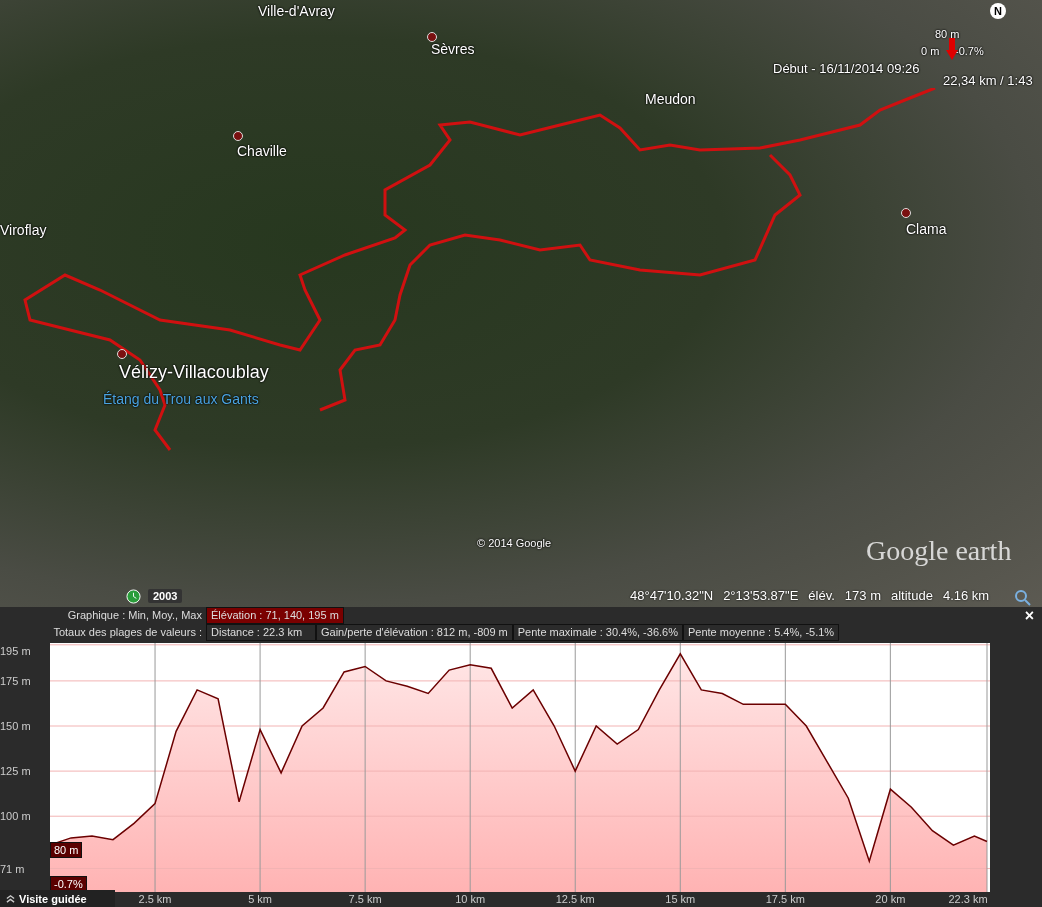  I want to click on place-label: Chaville, so click(262, 151).